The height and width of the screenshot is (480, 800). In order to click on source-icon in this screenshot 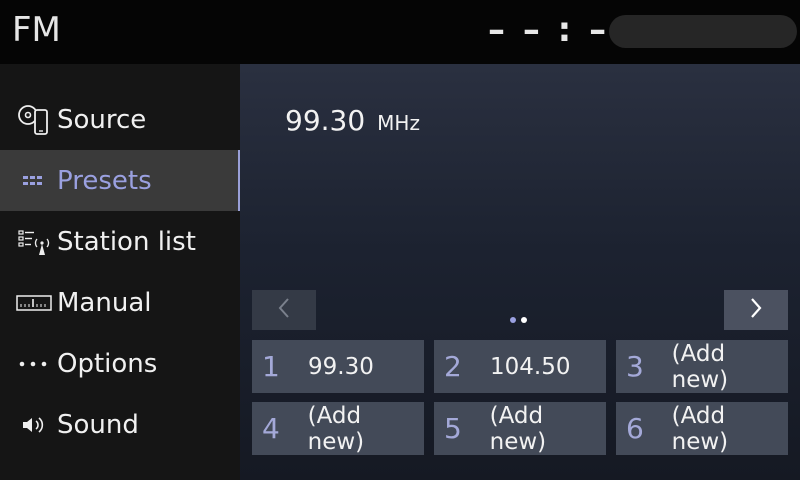, I will do `click(34, 120)`.